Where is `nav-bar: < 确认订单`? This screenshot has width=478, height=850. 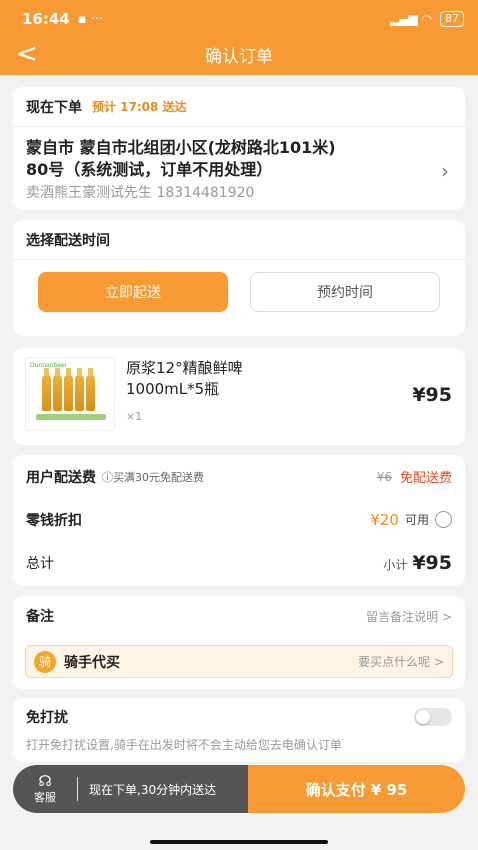 nav-bar: < 确认订单 is located at coordinates (239, 54).